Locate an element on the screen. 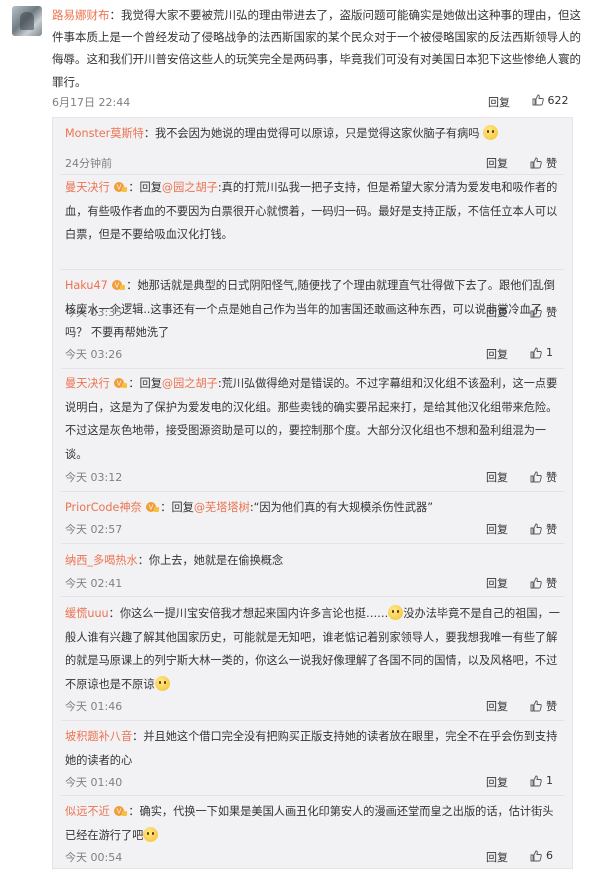 Image resolution: width=603 pixels, height=869 pixels. laugh-emoji-icon is located at coordinates (151, 834).